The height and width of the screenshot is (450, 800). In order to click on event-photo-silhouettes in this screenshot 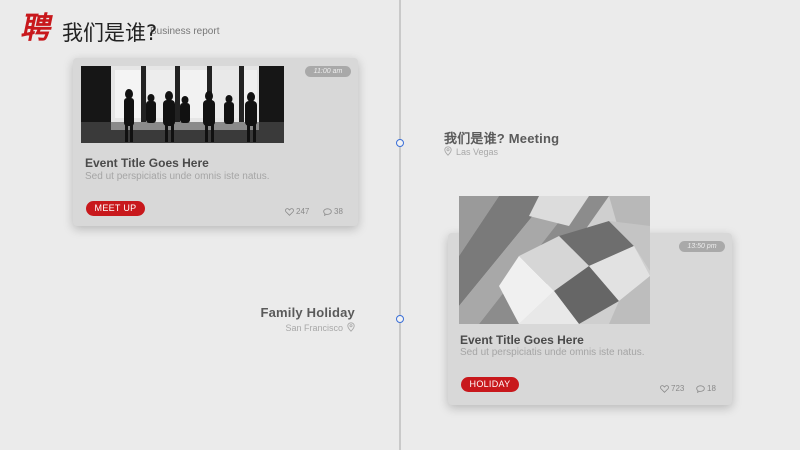, I will do `click(182, 104)`.